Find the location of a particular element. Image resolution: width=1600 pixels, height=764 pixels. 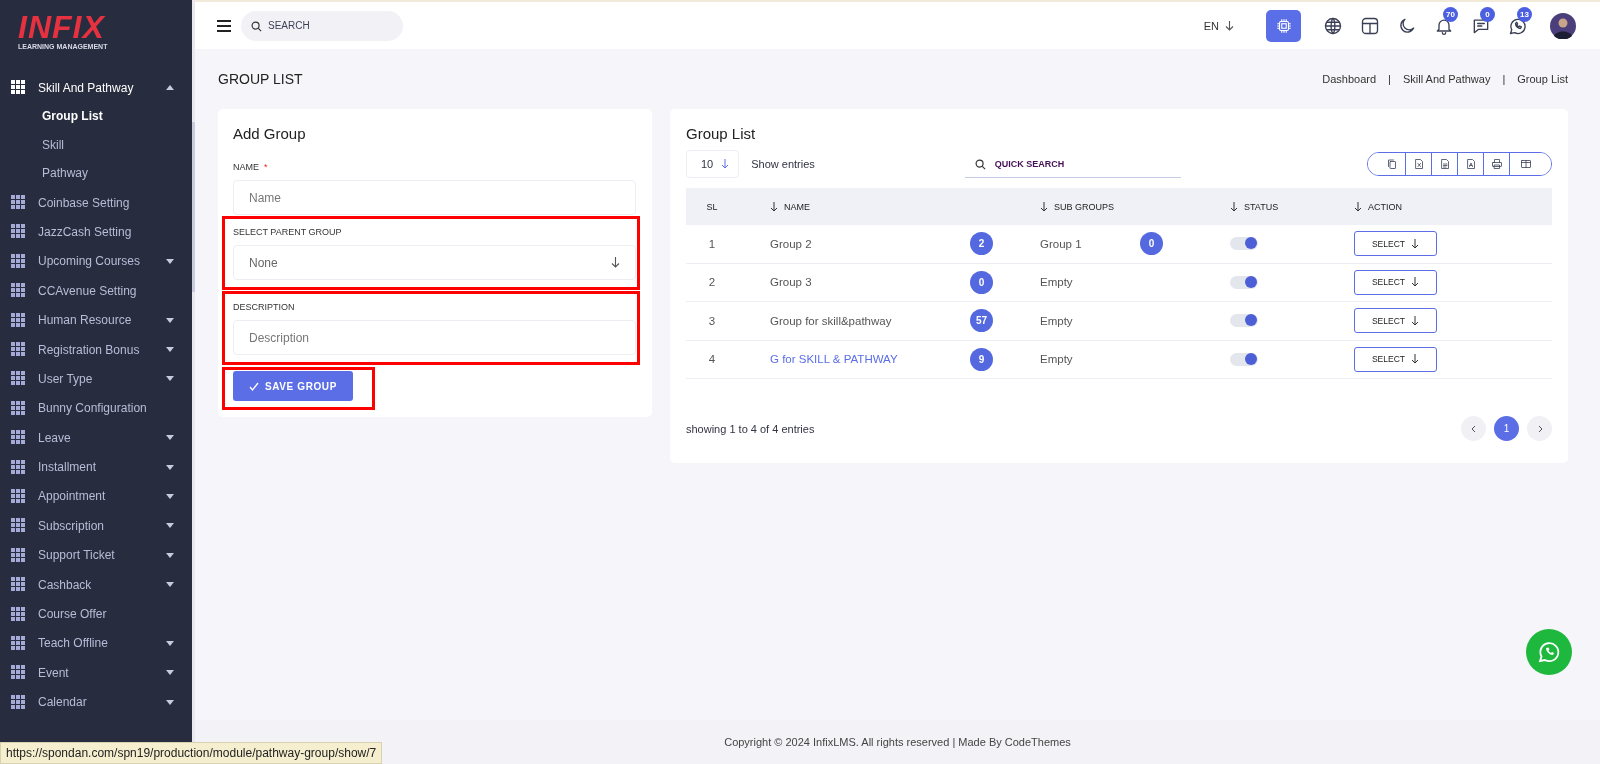

count-badge: 9 is located at coordinates (981, 359).